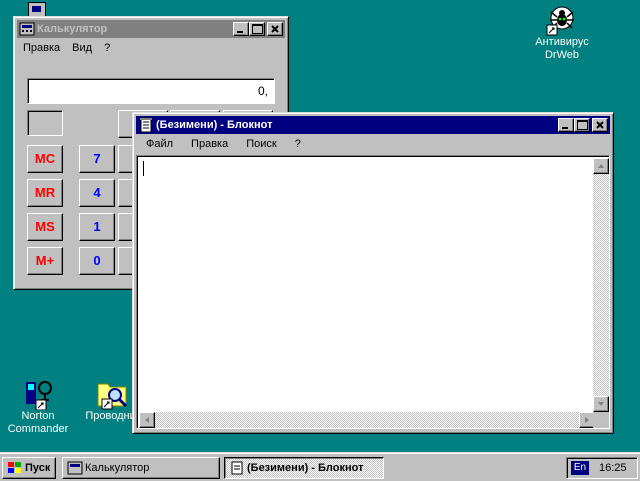  I want to click on taskbar-button-notepad: (Безимени) - Блокнот, so click(304, 468).